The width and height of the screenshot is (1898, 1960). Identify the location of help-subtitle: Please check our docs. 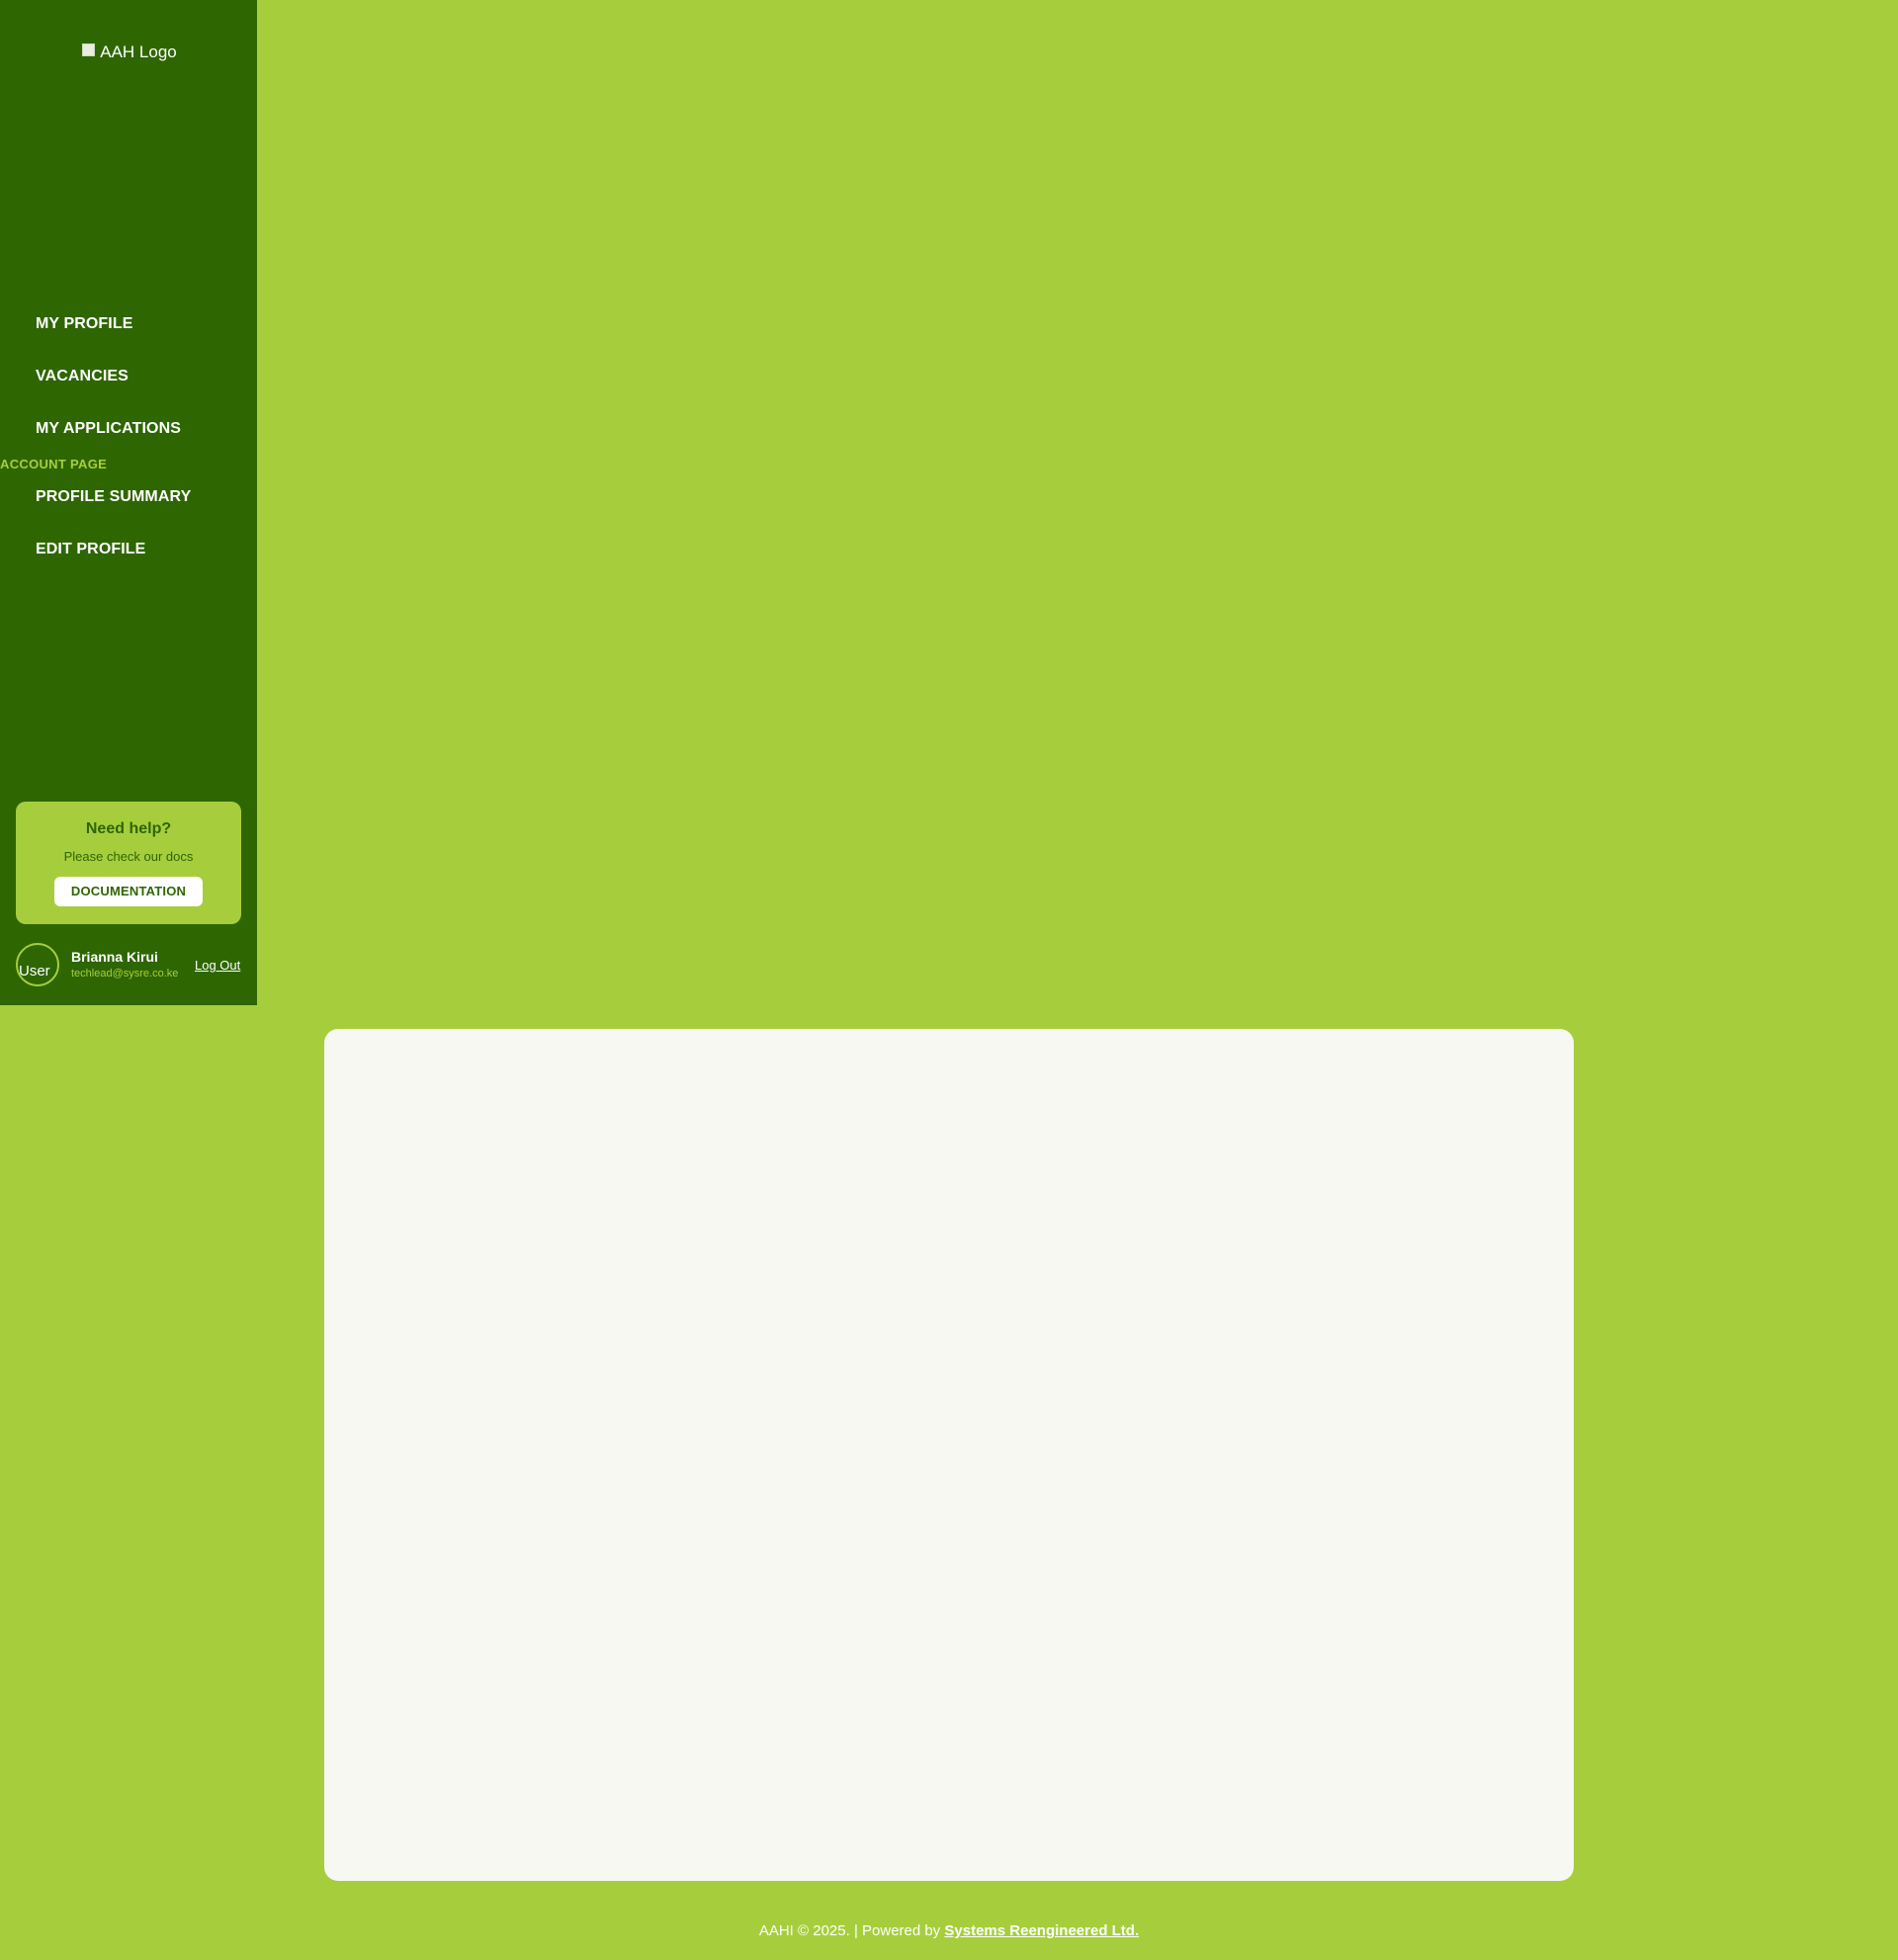
(128, 857).